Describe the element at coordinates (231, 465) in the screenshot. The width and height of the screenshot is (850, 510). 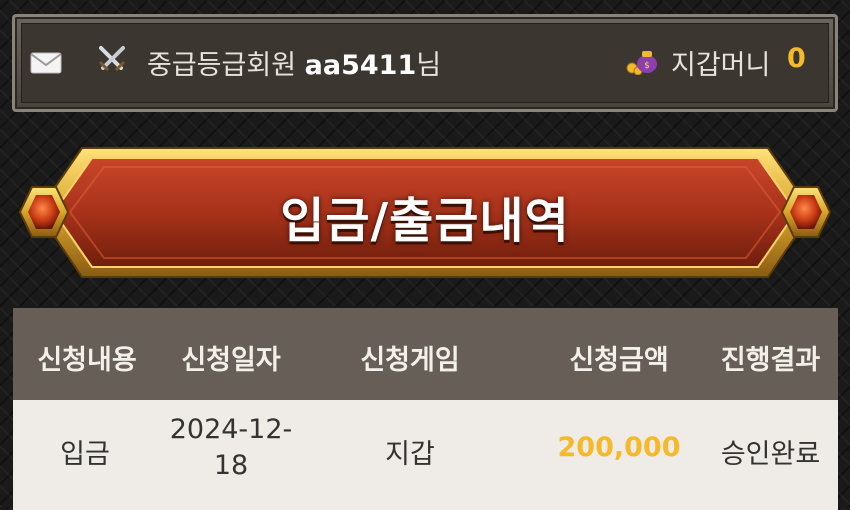
I see `cell-date-line2: 18` at that location.